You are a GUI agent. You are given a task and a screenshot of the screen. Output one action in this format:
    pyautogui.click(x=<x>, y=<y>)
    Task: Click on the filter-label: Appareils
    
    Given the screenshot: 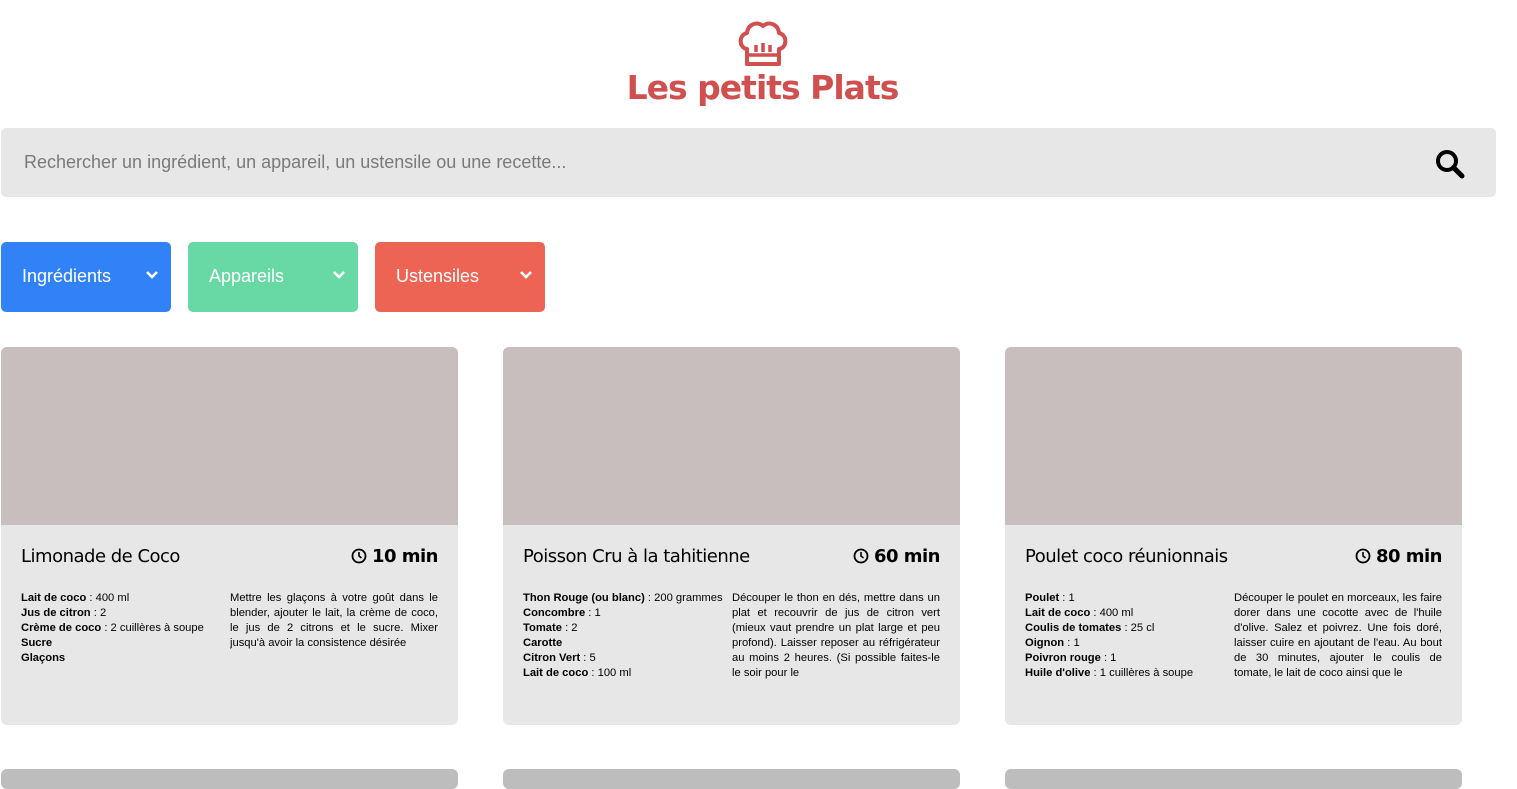 What is the action you would take?
    pyautogui.click(x=247, y=276)
    